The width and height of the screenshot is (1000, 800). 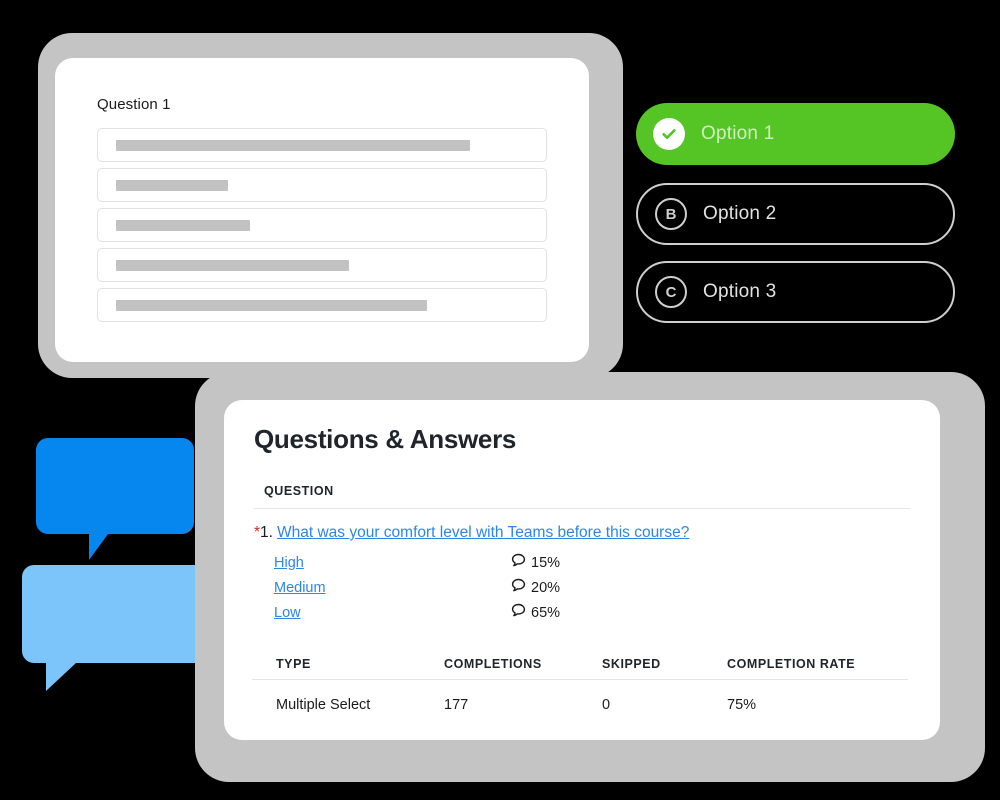 I want to click on page-title: Questions & Answers, so click(x=385, y=439).